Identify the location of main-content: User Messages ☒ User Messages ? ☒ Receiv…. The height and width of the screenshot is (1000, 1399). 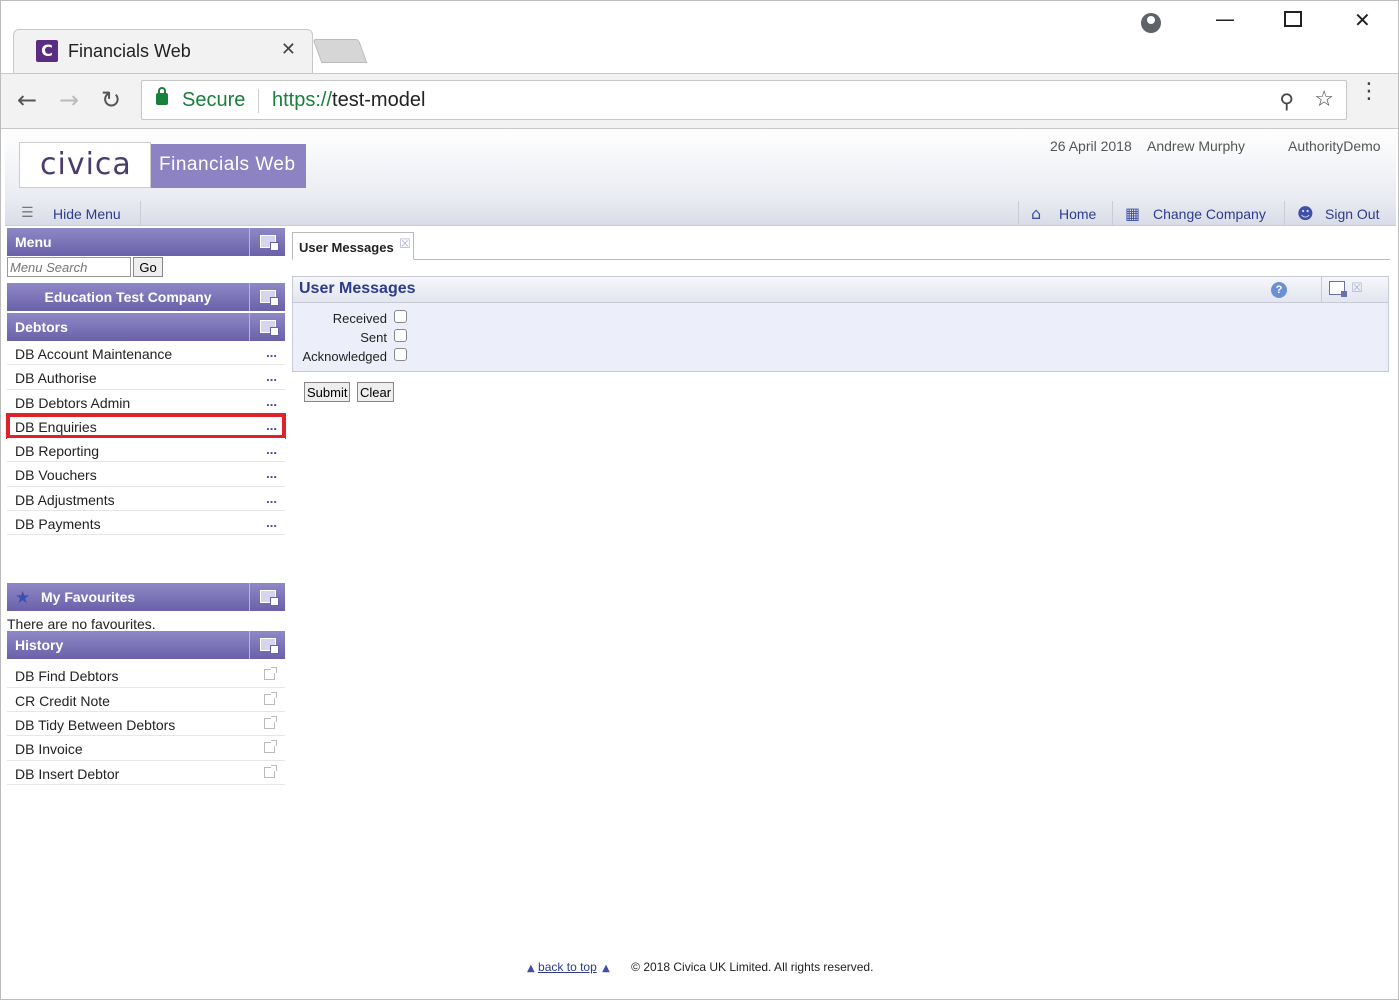
(841, 317).